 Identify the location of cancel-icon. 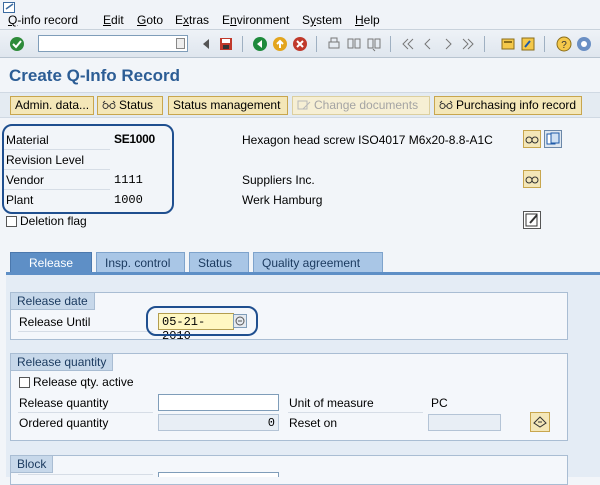
(300, 44).